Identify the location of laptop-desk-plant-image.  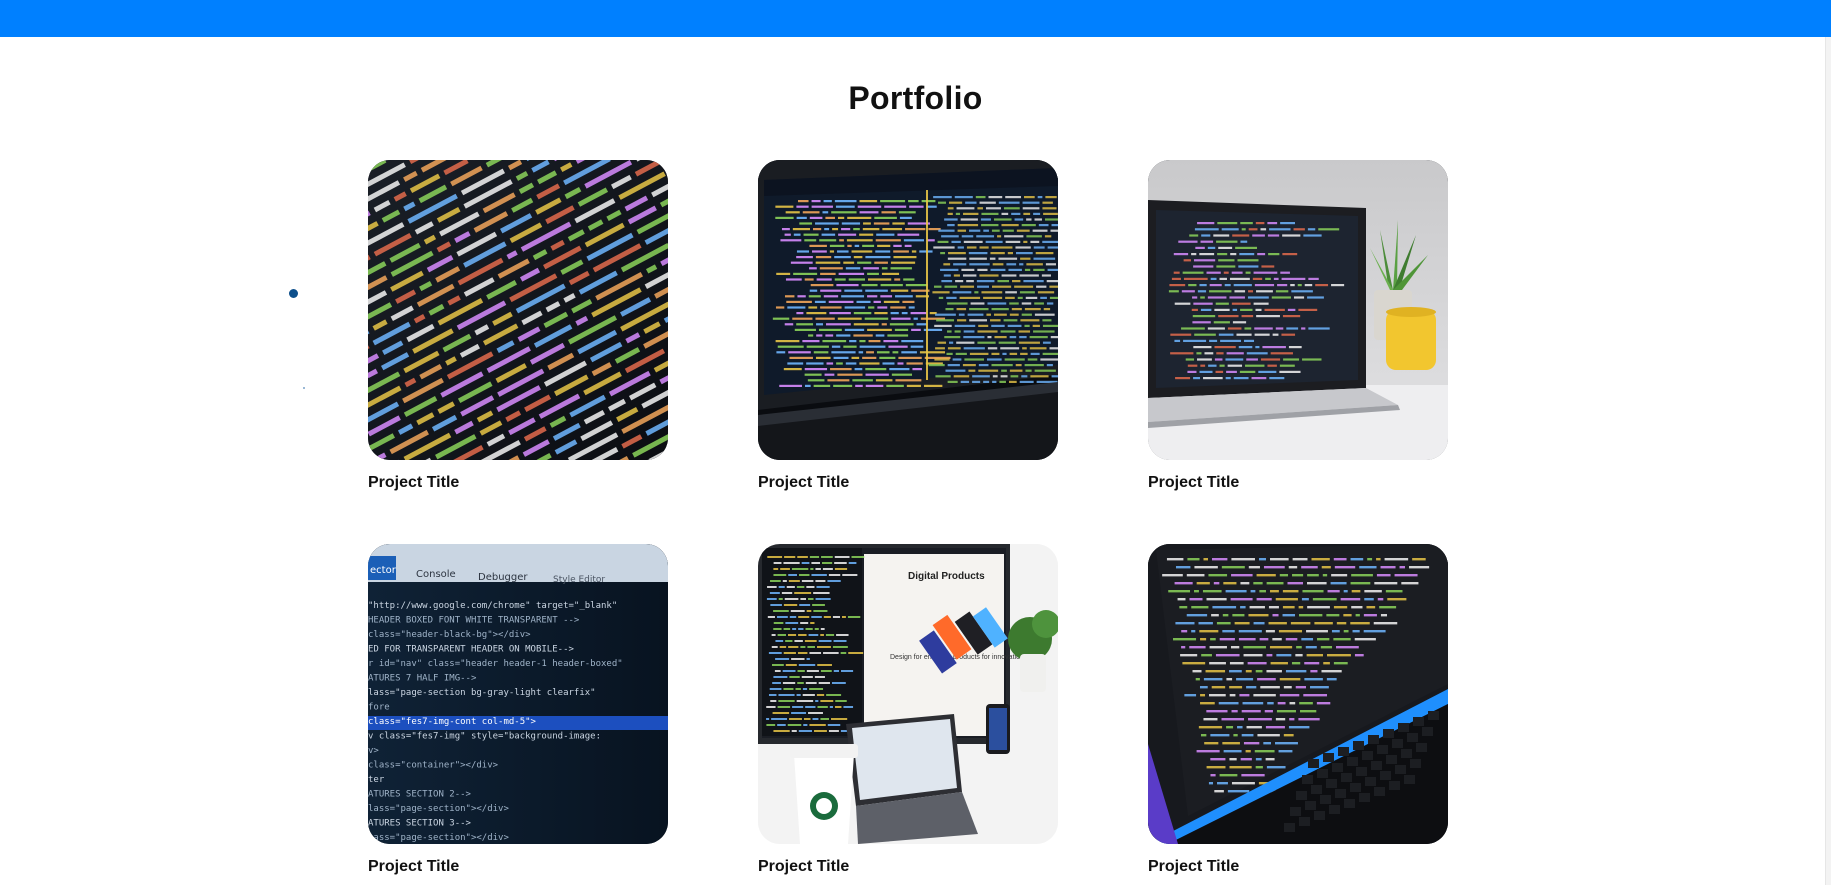
(1298, 310).